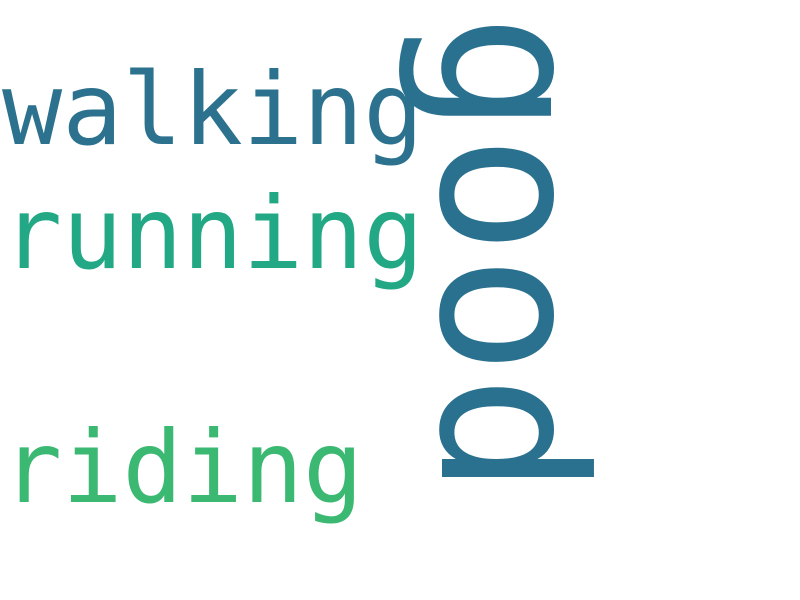  What do you see at coordinates (213, 233) in the screenshot?
I see `word-running: running` at bounding box center [213, 233].